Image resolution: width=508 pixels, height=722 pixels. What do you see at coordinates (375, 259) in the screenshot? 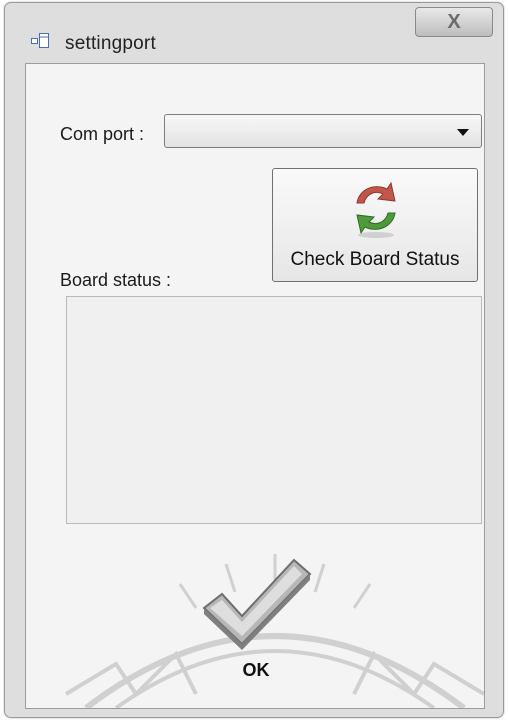
I see `check-board-status-label: Check Board Status` at bounding box center [375, 259].